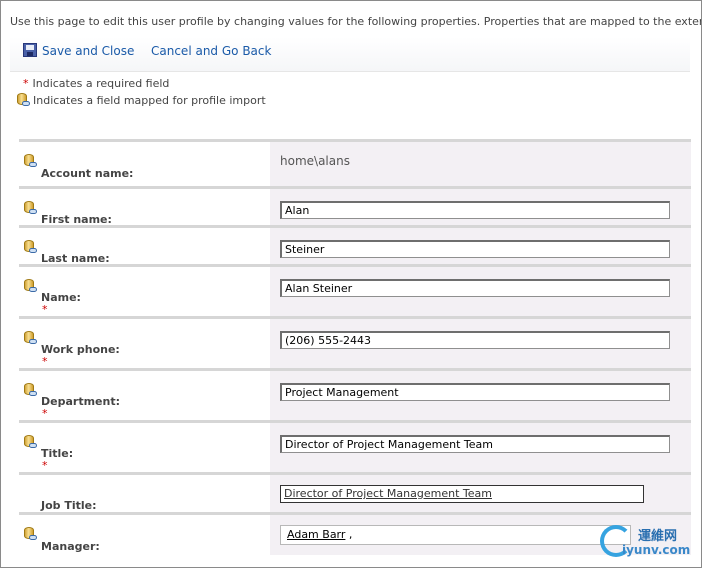 Image resolution: width=702 pixels, height=568 pixels. I want to click on field-row-account-name: Account name: home\alans, so click(355, 165).